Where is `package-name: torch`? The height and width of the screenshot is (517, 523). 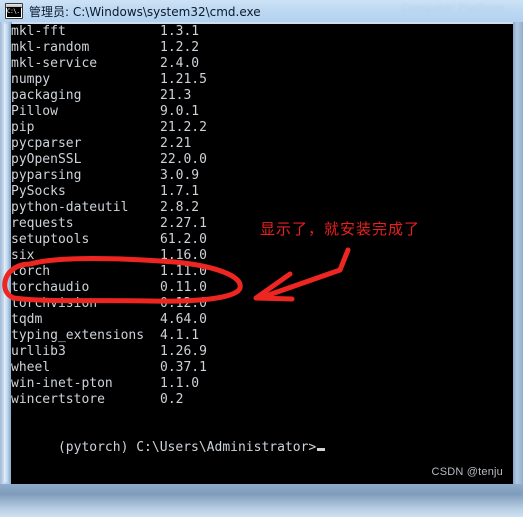 package-name: torch is located at coordinates (31, 271).